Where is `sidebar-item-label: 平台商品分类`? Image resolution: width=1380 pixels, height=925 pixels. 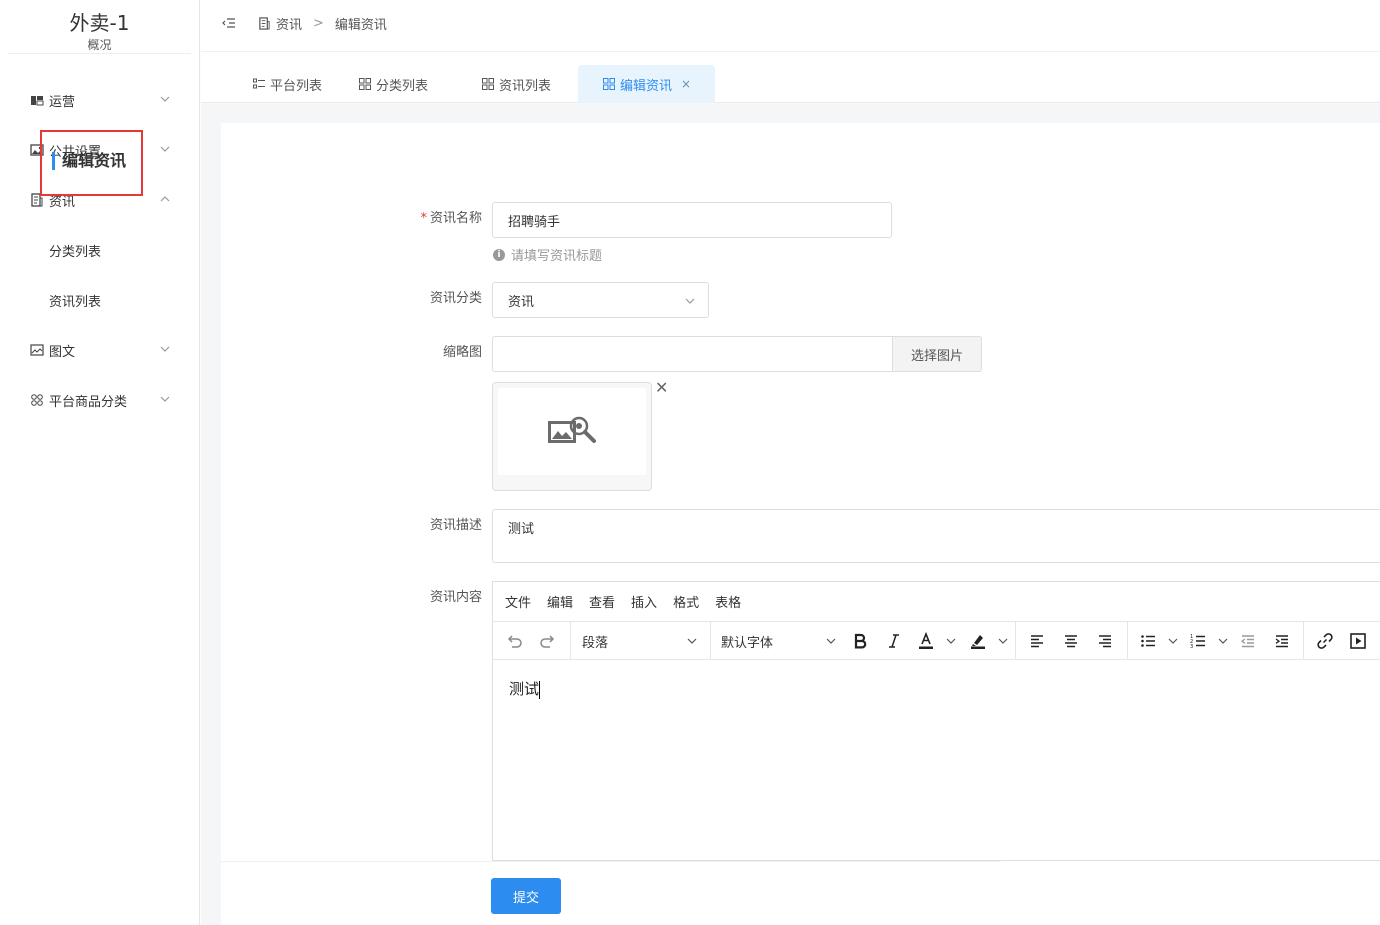
sidebar-item-label: 平台商品分类 is located at coordinates (88, 402).